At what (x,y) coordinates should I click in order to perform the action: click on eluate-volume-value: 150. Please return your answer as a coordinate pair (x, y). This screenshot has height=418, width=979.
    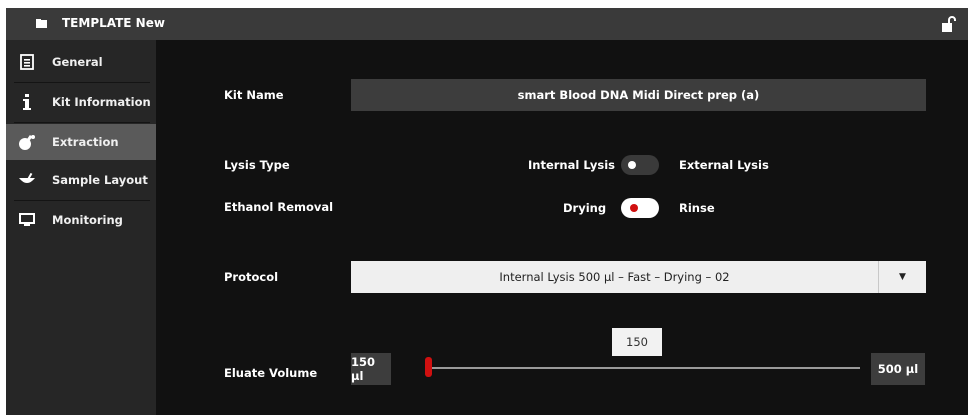
    Looking at the image, I should click on (637, 342).